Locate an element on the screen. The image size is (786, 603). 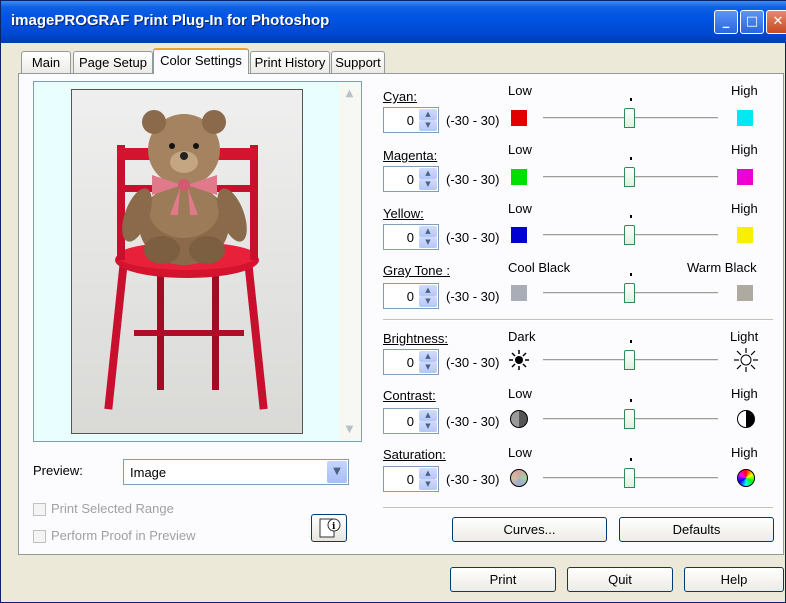
magenta-stepper: 0 ▲ ▼ is located at coordinates (411, 179).